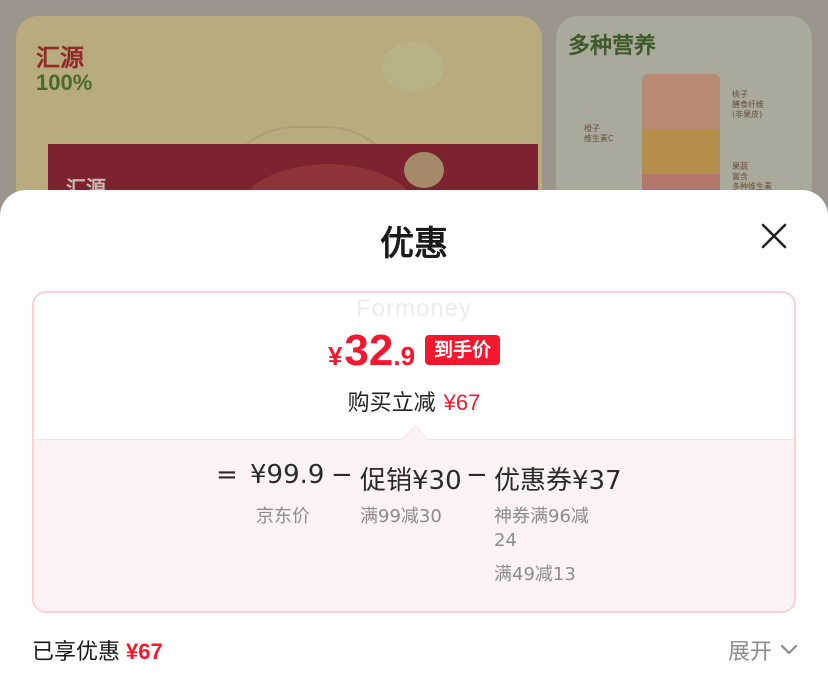  I want to click on savings-amount: ¥67, so click(462, 402).